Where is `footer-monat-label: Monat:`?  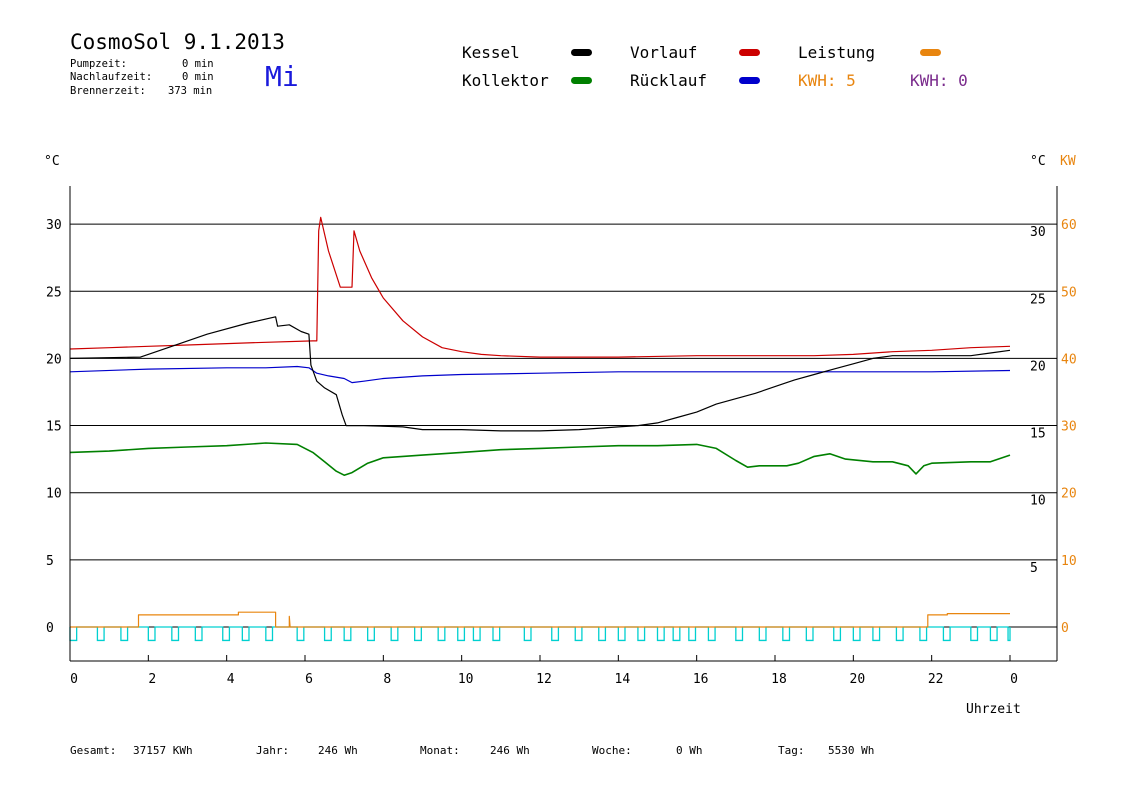
footer-monat-label: Monat: is located at coordinates (440, 750).